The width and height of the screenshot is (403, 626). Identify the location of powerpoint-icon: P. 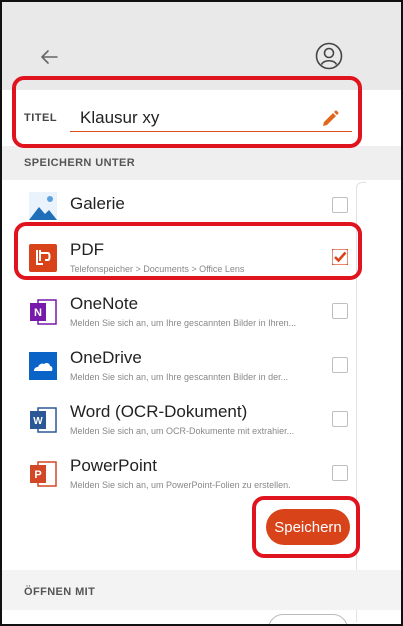
(43, 474).